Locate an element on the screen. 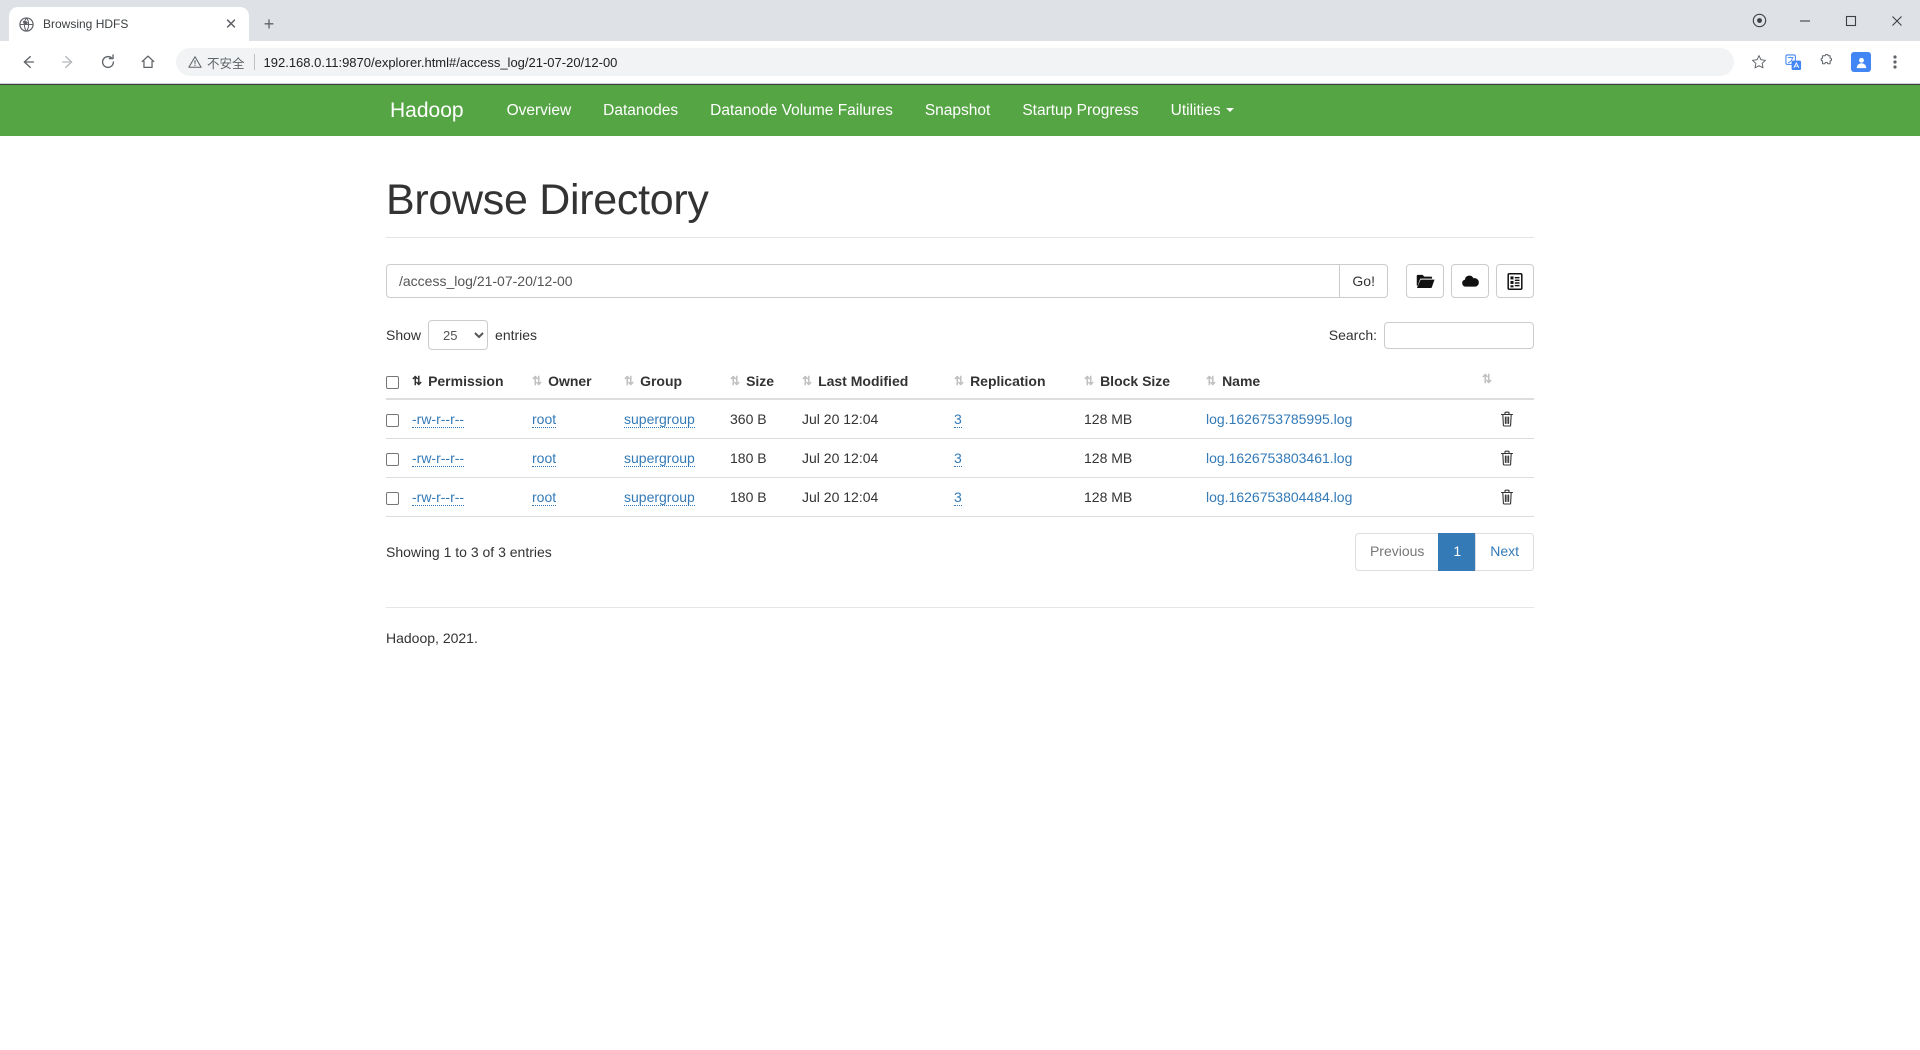 This screenshot has width=1920, height=1050. home-icon is located at coordinates (148, 62).